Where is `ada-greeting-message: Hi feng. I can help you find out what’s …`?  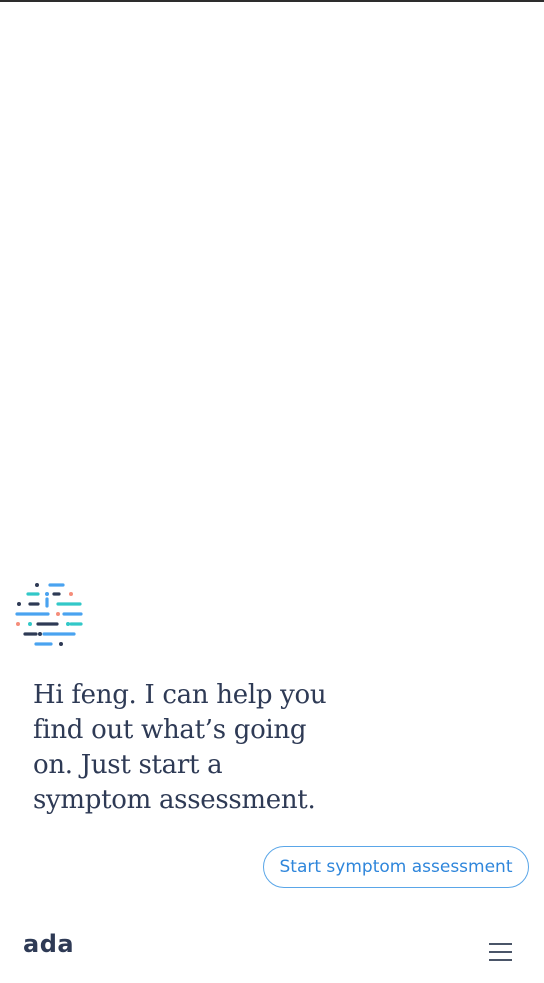
ada-greeting-message: Hi feng. I can help you find out what’s … is located at coordinates (180, 747).